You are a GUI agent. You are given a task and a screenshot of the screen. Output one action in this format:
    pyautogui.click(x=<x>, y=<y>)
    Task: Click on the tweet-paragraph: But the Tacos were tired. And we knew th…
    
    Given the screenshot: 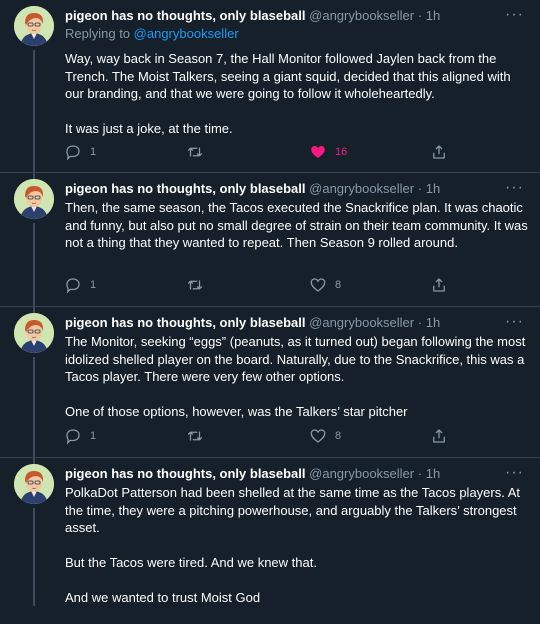 What is the action you would take?
    pyautogui.click(x=191, y=562)
    